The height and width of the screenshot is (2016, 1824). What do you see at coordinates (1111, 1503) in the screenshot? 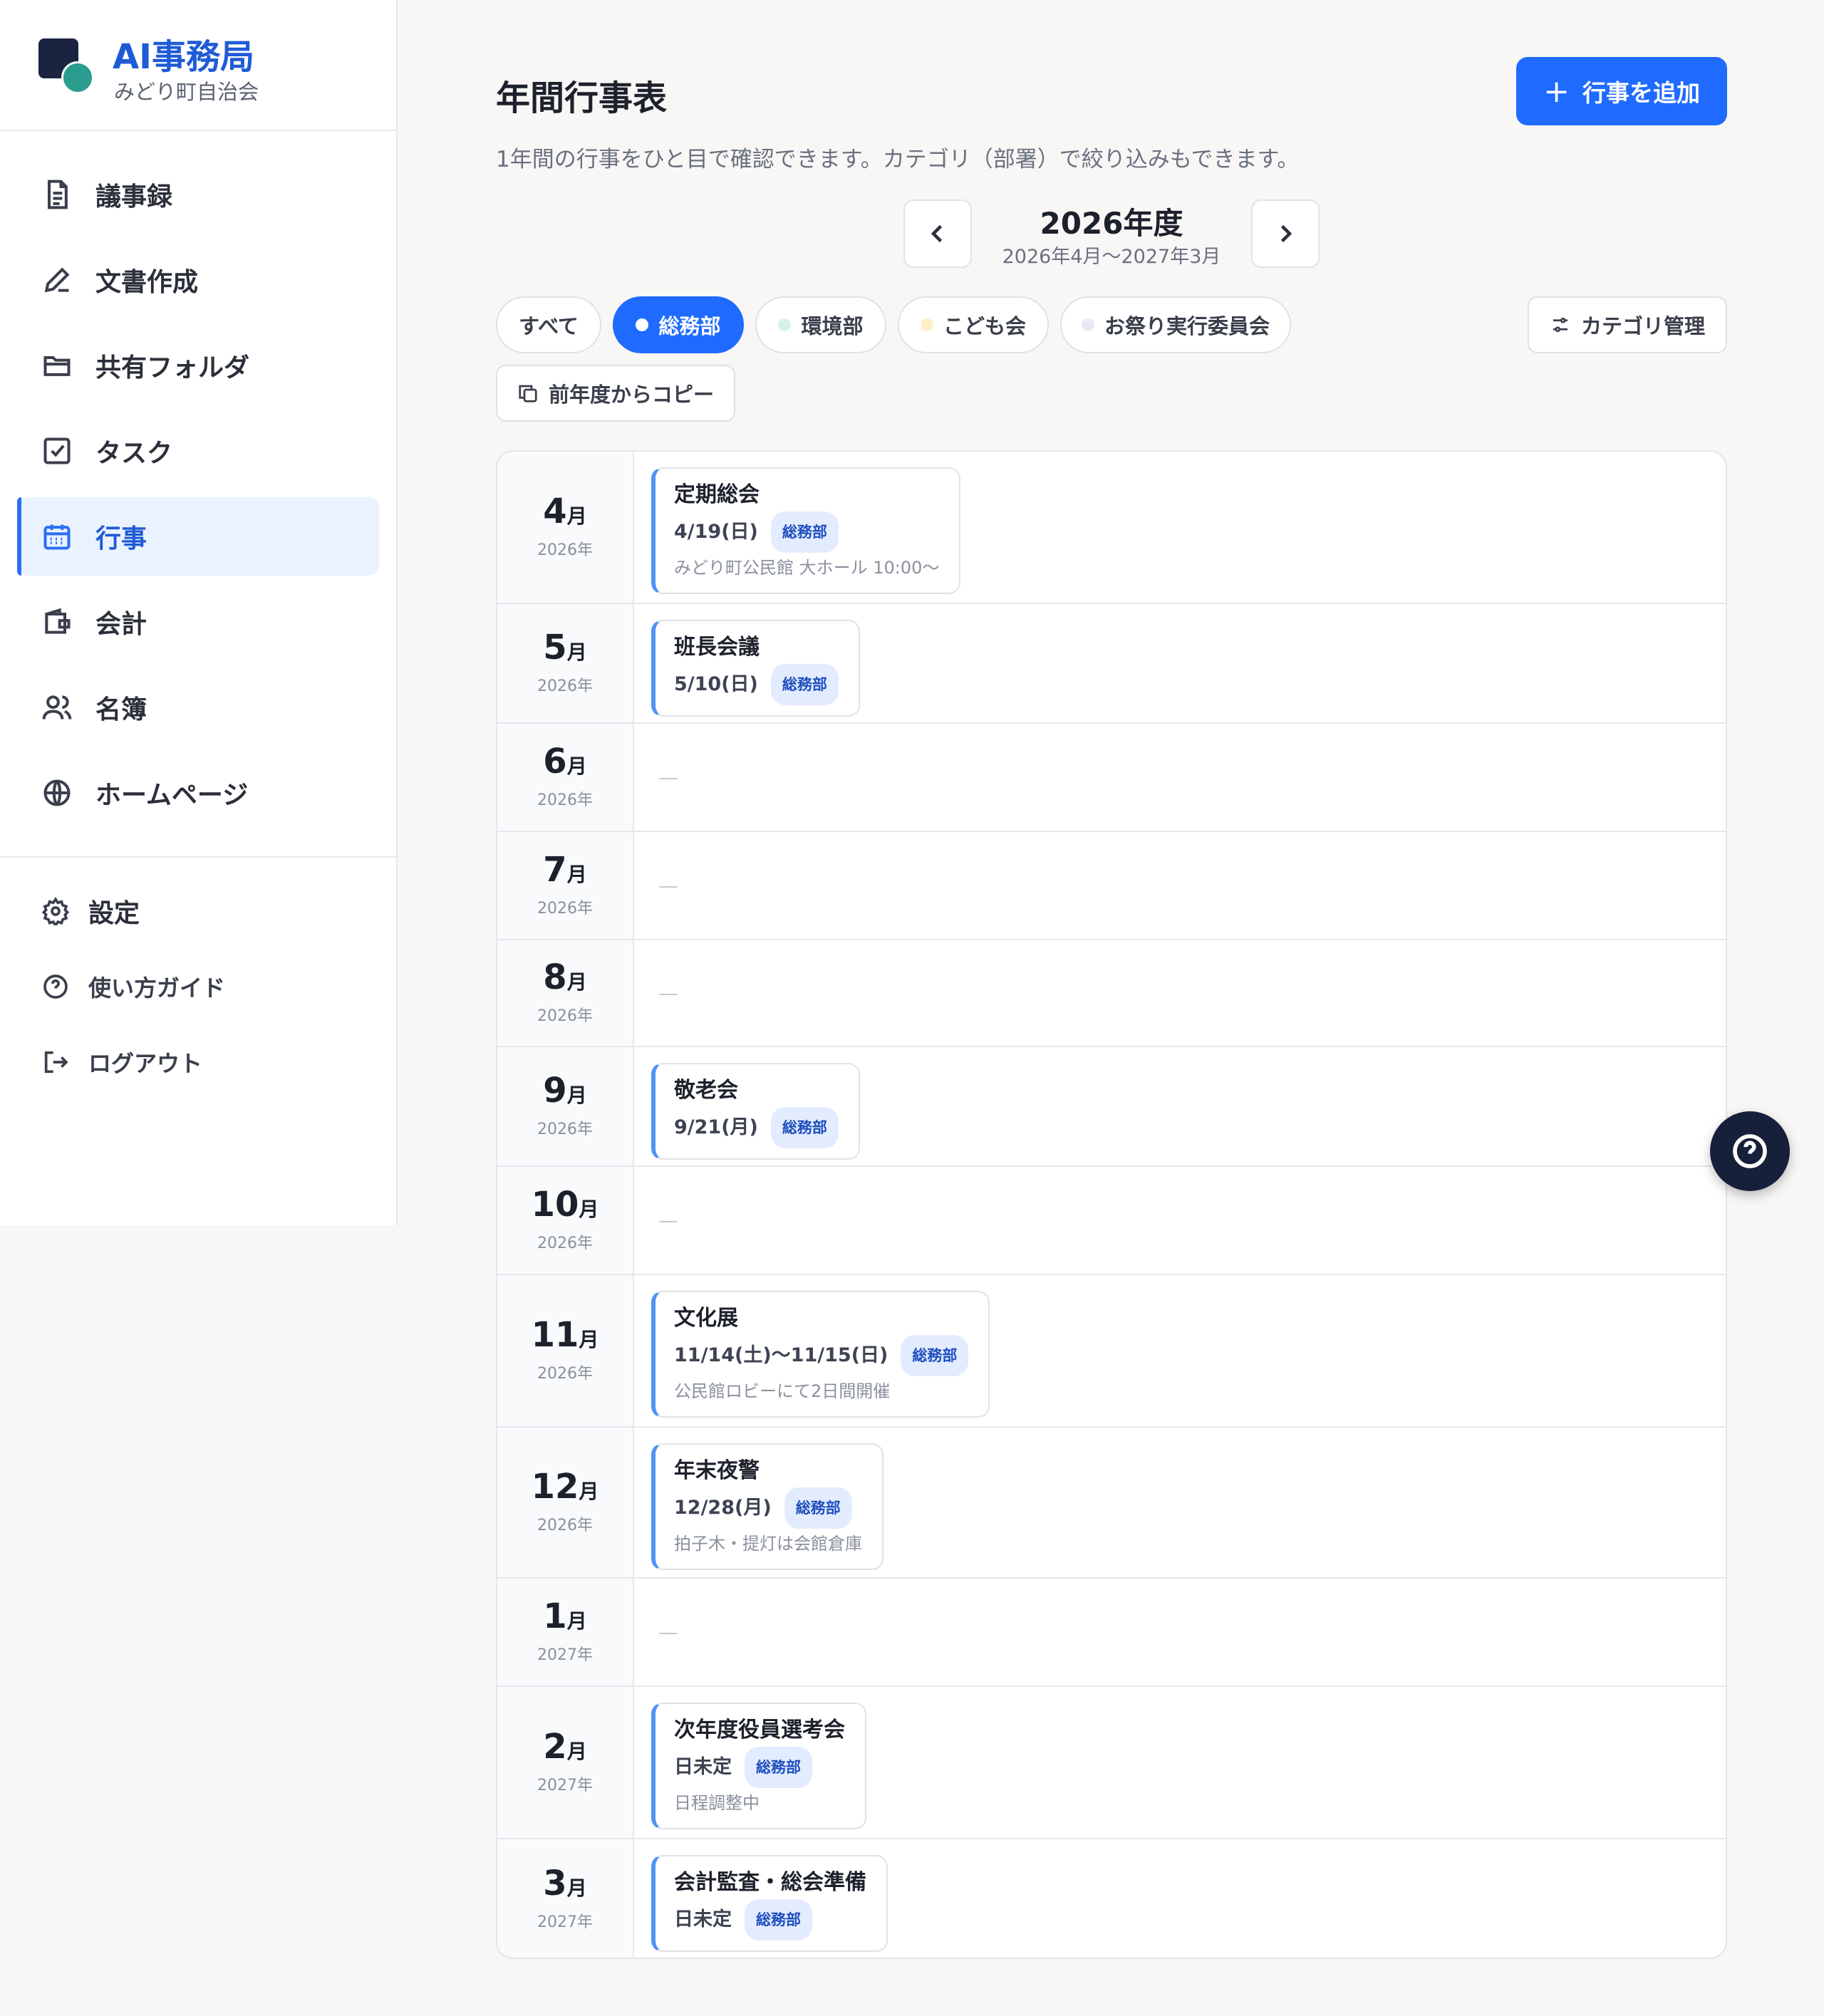
I see `month-row: 12月 2026年 年末夜警 12/28(月) 総務部 拍子木・提灯は会館倉庫` at bounding box center [1111, 1503].